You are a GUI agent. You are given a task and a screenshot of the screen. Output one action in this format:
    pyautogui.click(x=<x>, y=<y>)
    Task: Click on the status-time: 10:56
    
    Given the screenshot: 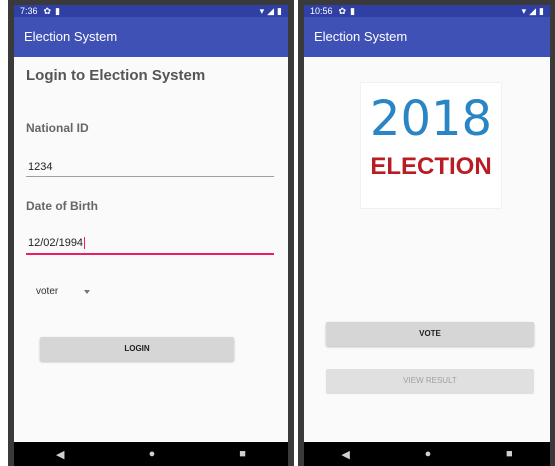 What is the action you would take?
    pyautogui.click(x=321, y=11)
    